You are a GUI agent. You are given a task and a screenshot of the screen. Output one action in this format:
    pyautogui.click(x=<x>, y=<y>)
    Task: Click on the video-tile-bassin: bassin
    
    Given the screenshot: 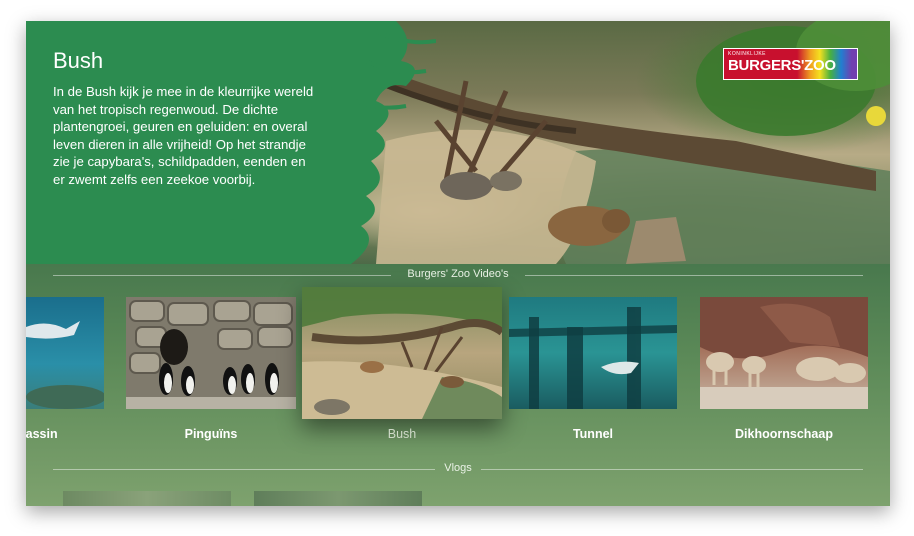 What is the action you would take?
    pyautogui.click(x=65, y=369)
    